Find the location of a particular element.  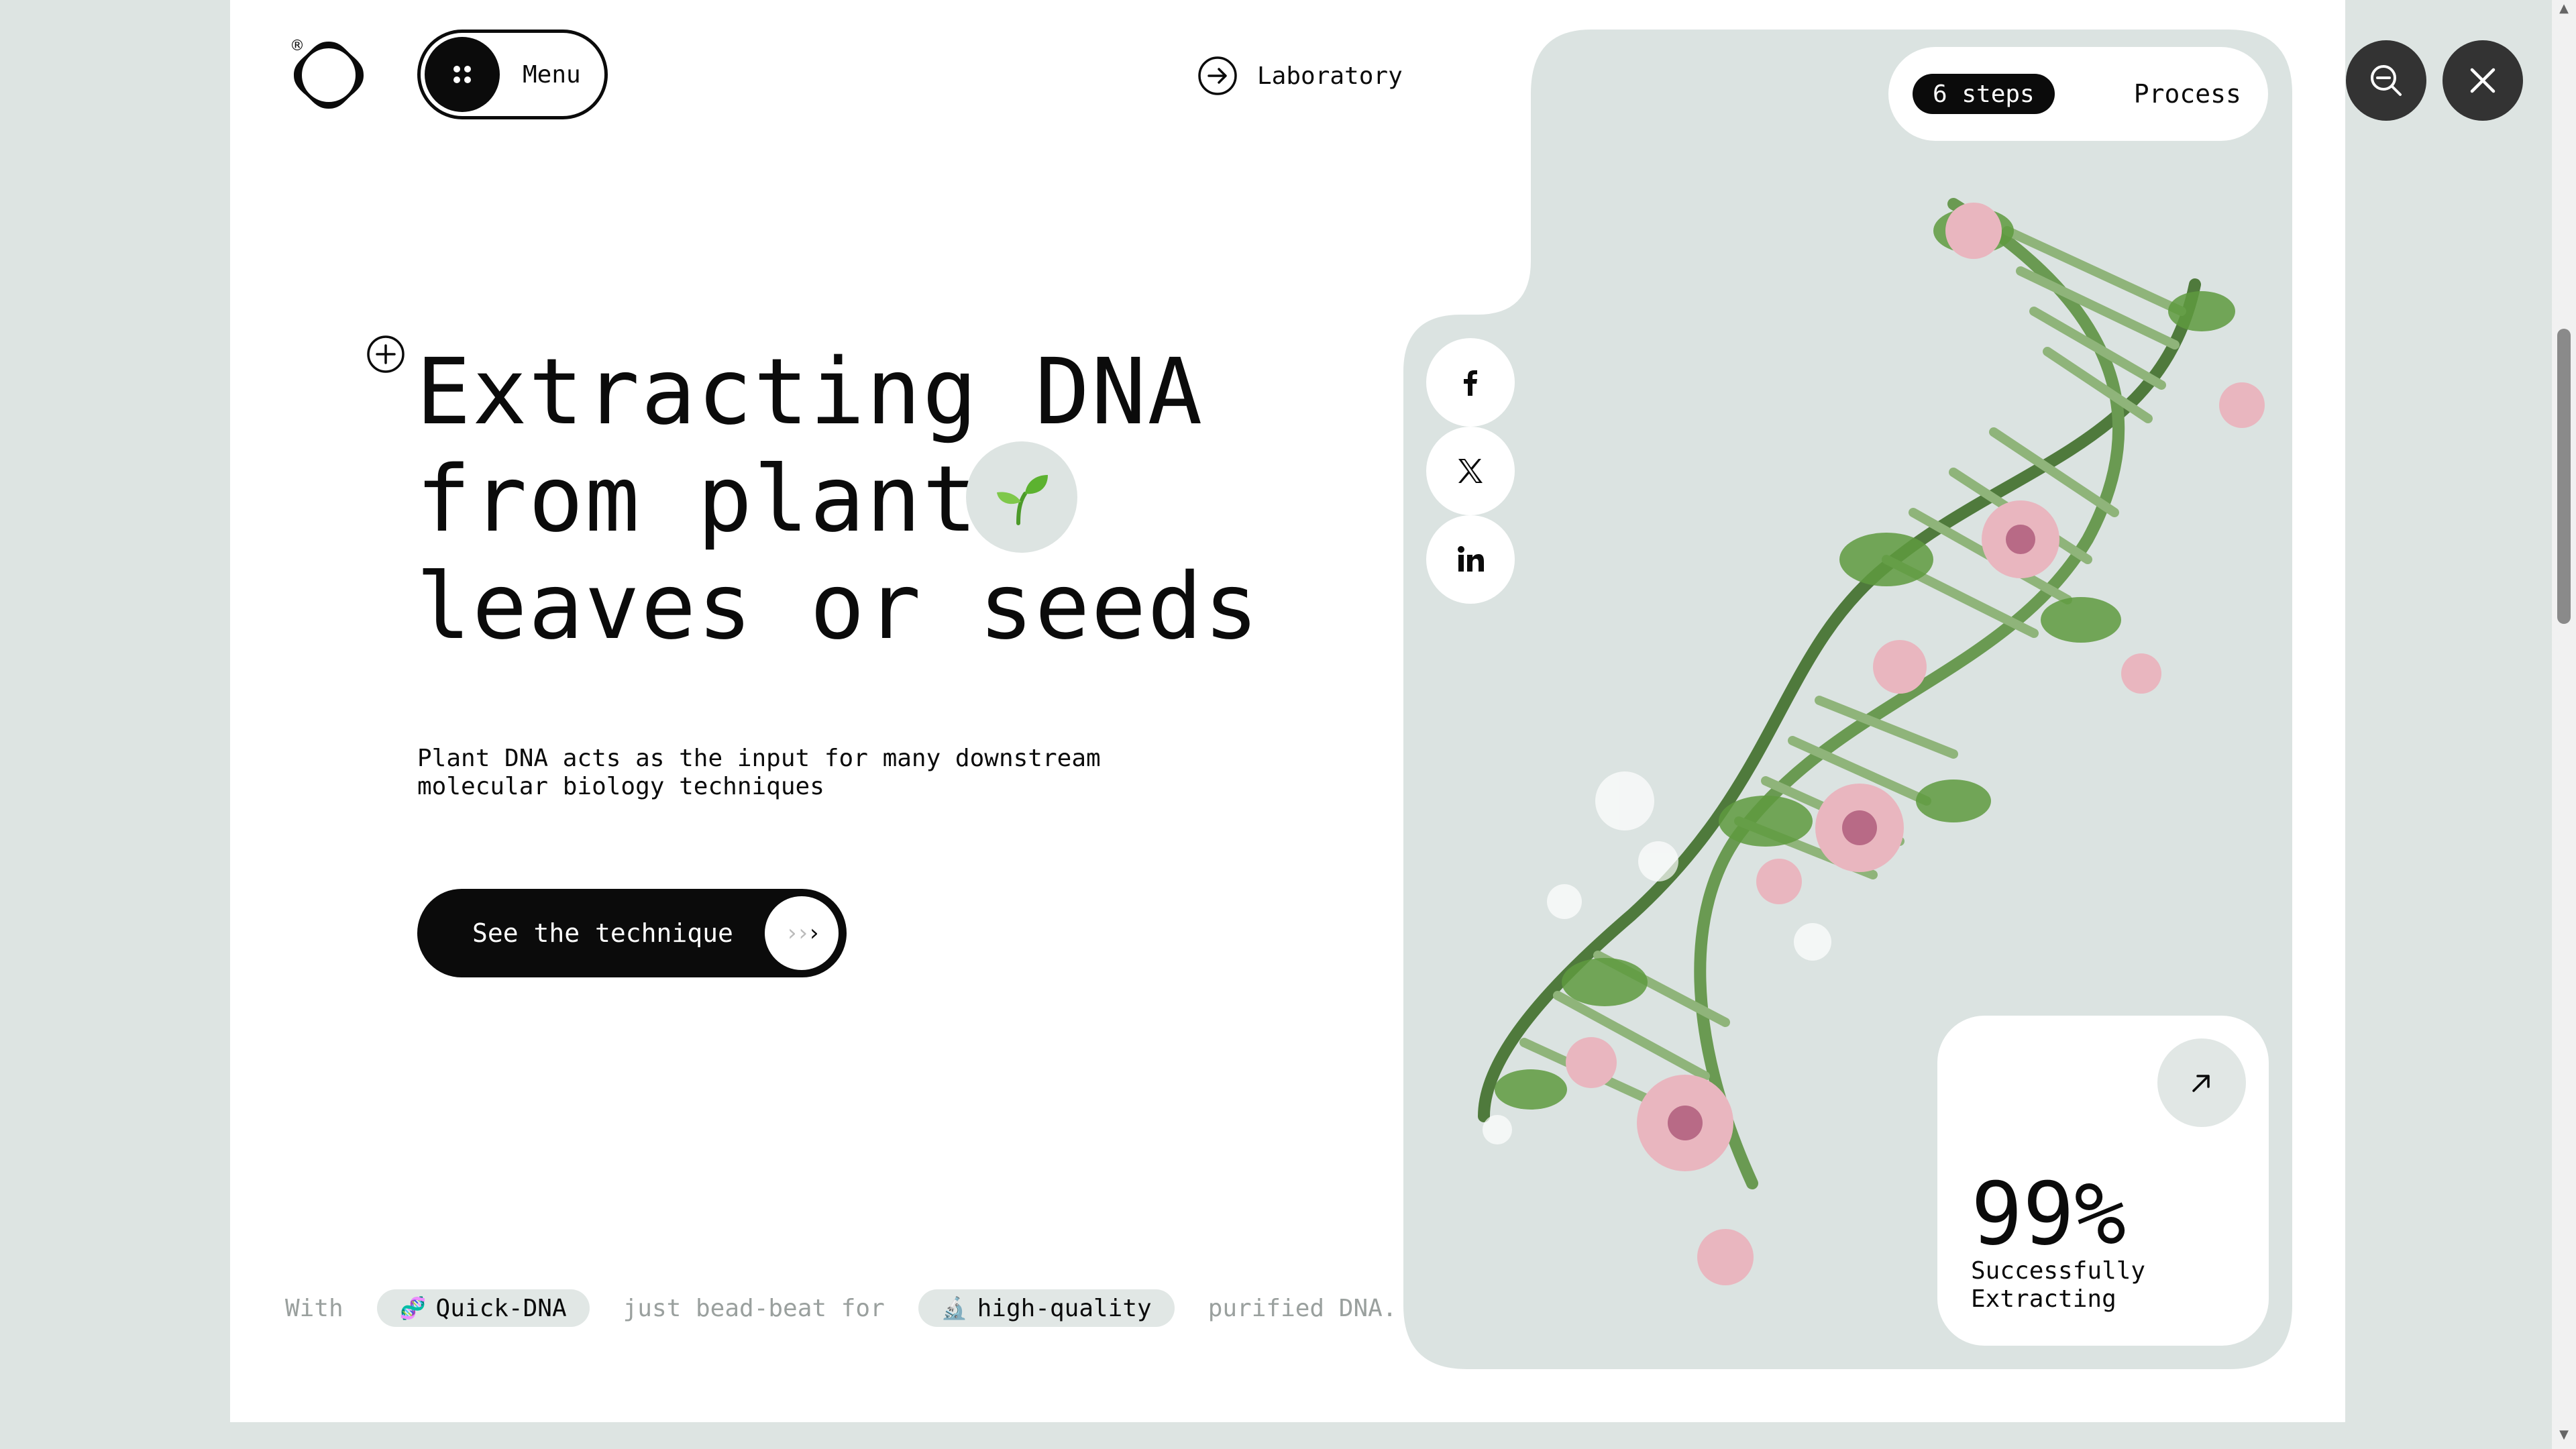

scrollbar-track is located at coordinates (2564, 724).